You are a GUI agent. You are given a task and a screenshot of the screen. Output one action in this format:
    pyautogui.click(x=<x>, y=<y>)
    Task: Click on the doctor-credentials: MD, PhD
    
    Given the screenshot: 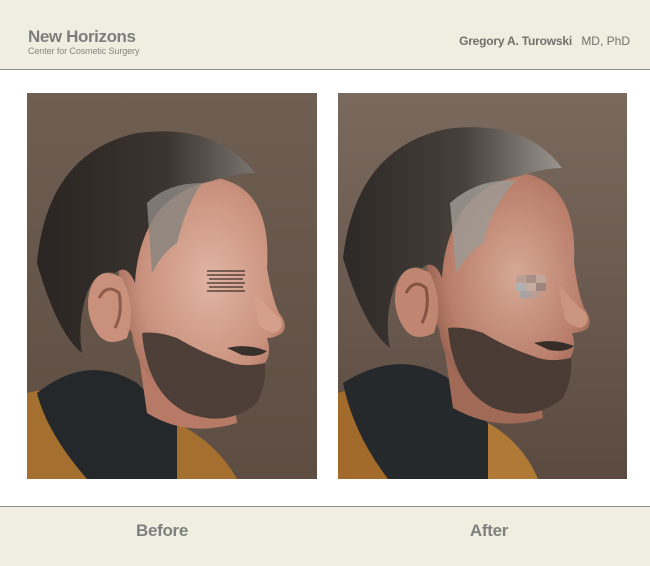 What is the action you would take?
    pyautogui.click(x=605, y=41)
    